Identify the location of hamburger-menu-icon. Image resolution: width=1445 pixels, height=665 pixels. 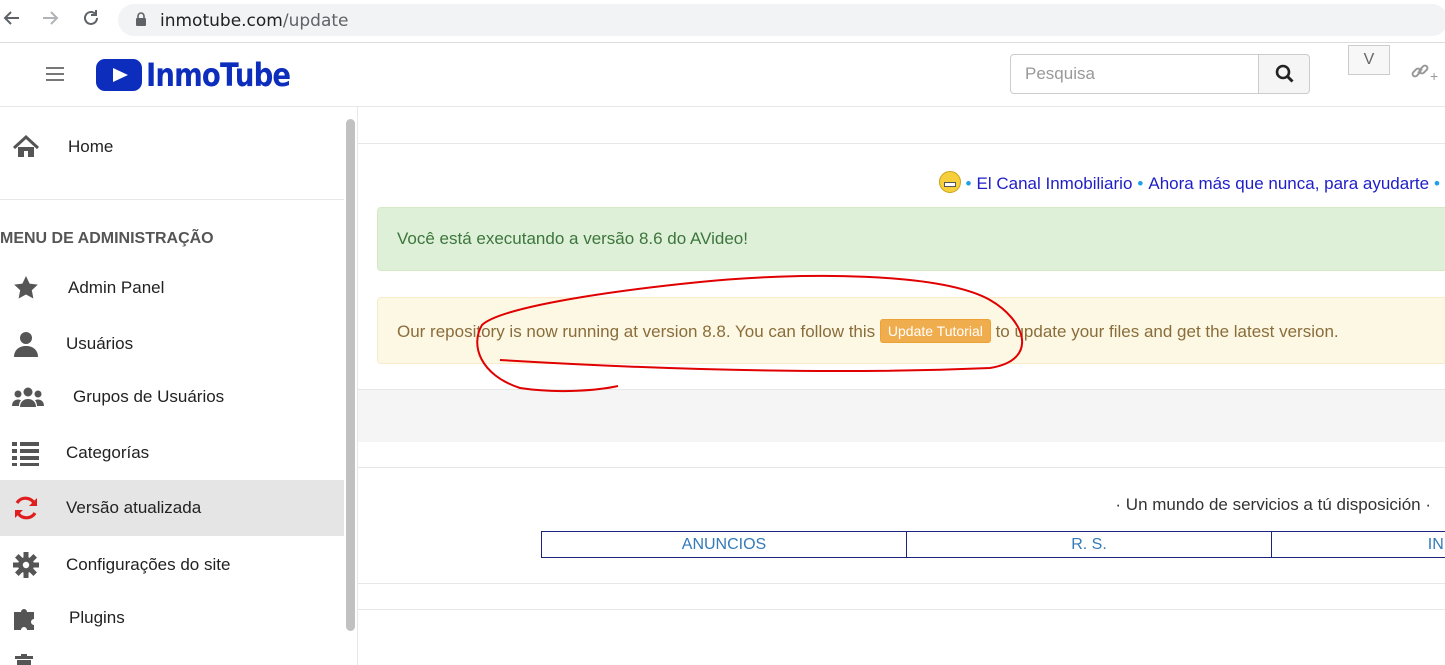
(55, 74).